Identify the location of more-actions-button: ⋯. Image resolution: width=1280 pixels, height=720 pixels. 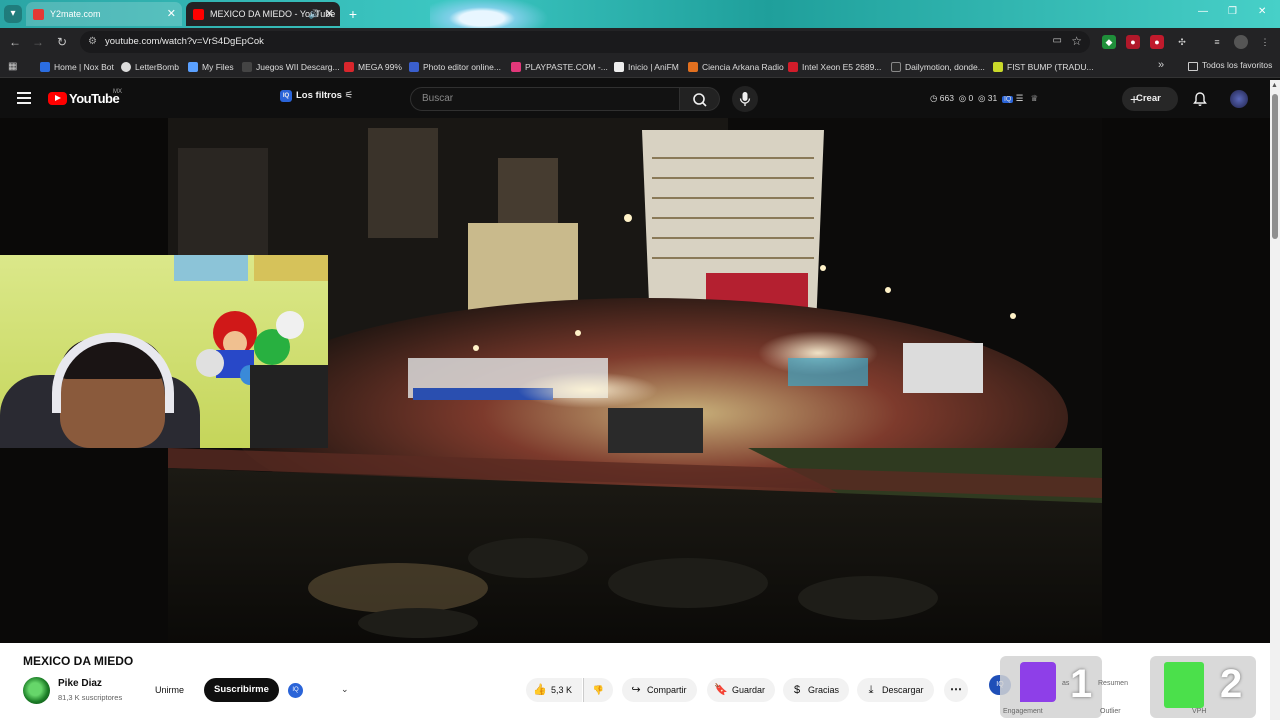
(956, 690).